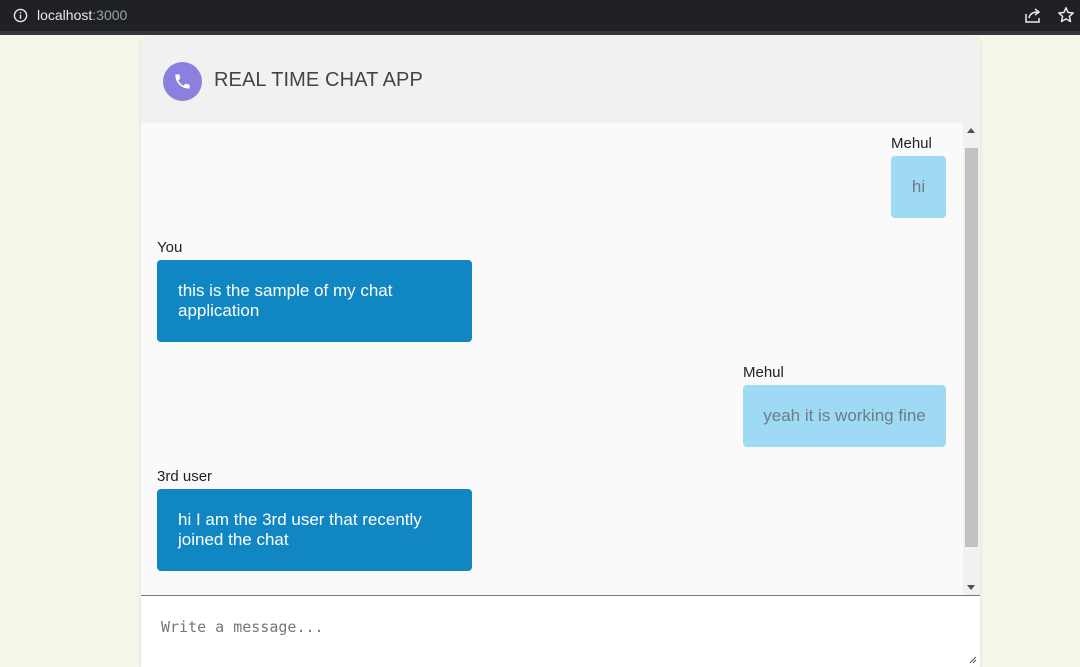  I want to click on bookmark-star-icon, so click(1066, 15).